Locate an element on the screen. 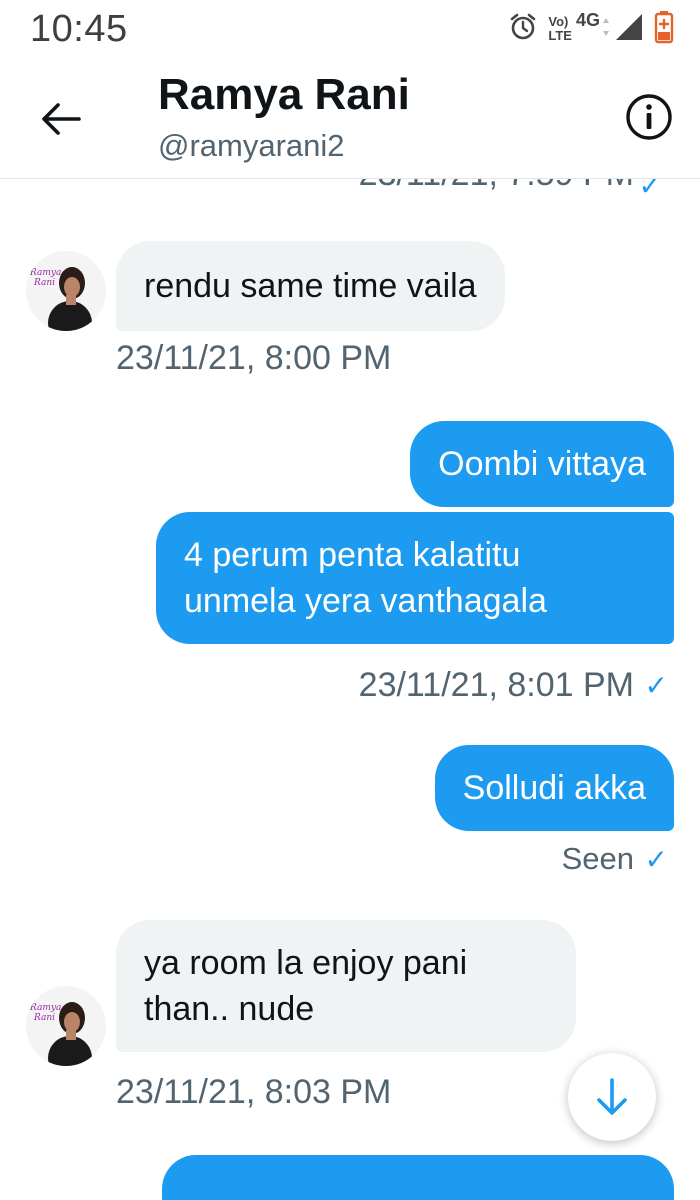 Image resolution: width=700 pixels, height=1200 pixels. timestamp-text: 23/11/21, 7:59 PM is located at coordinates (496, 186).